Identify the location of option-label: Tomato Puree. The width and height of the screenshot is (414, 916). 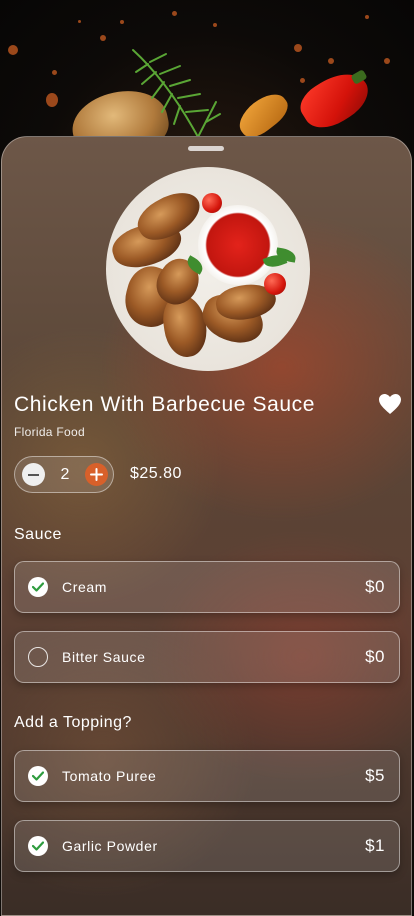
(109, 776).